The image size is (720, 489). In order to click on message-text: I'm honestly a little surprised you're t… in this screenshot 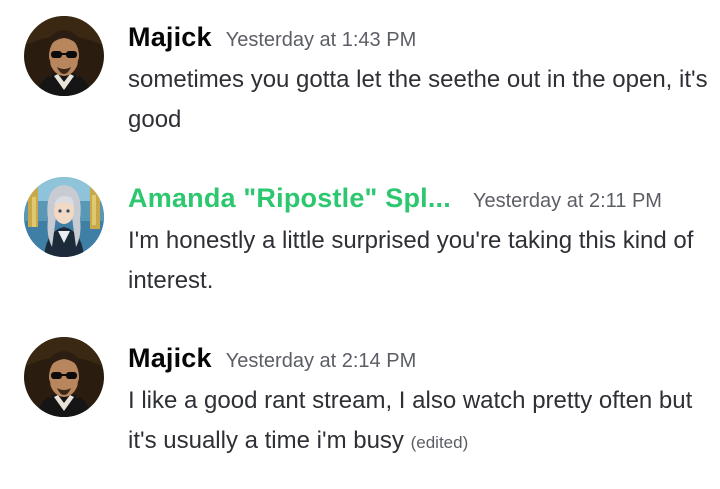, I will do `click(411, 260)`.